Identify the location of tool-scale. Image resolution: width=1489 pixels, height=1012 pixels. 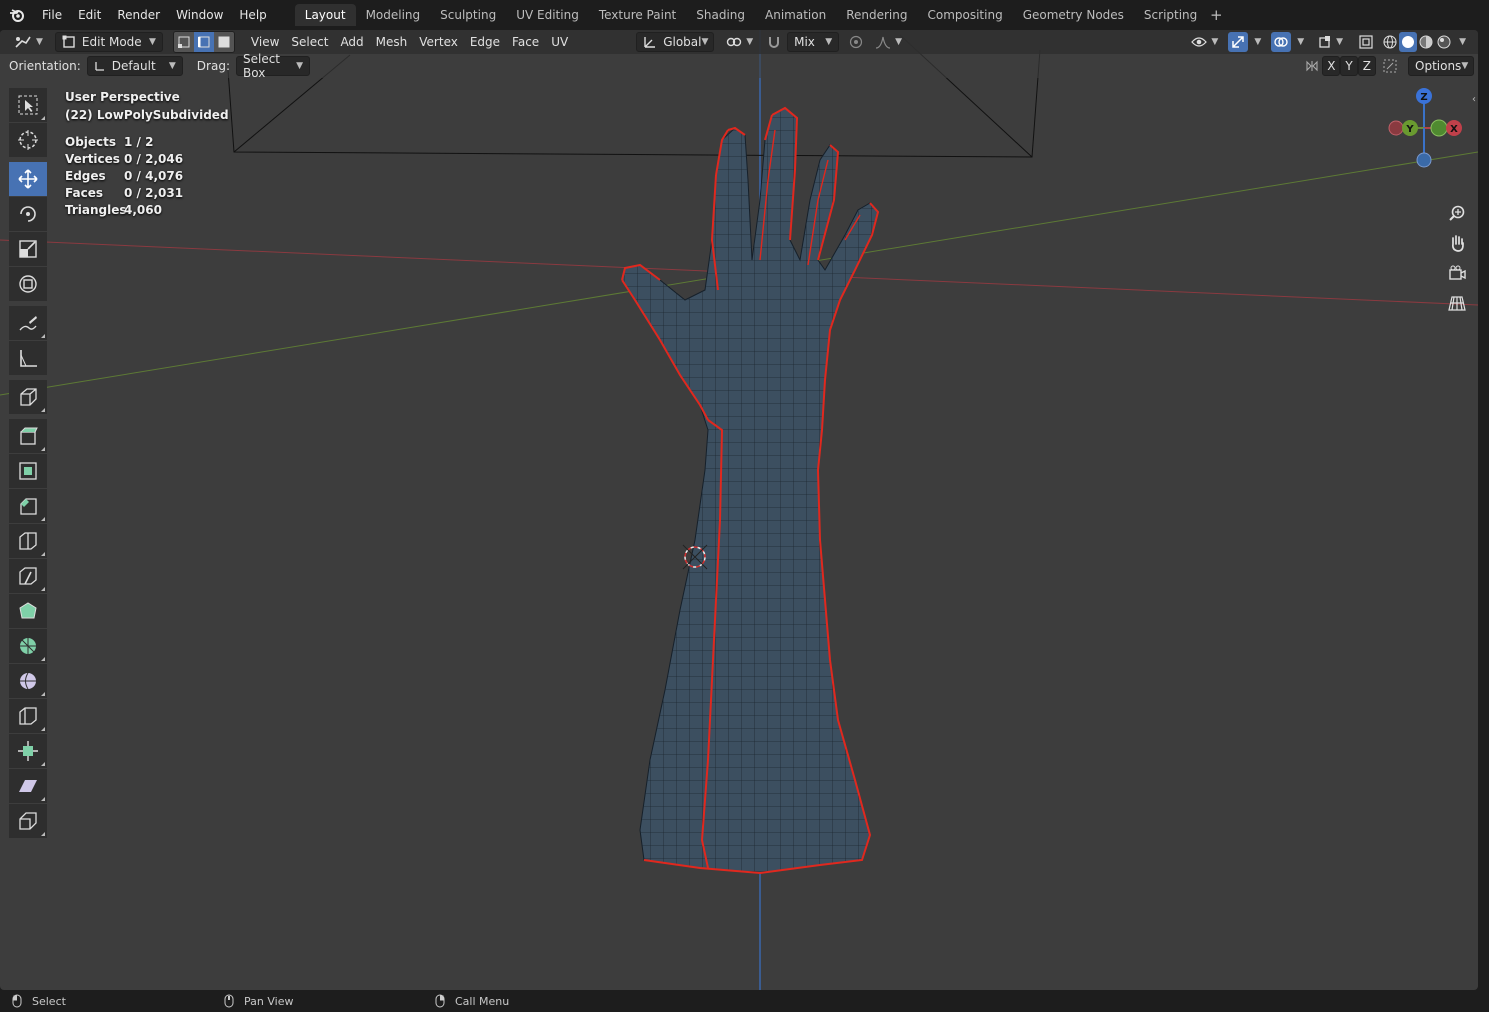
(28, 249).